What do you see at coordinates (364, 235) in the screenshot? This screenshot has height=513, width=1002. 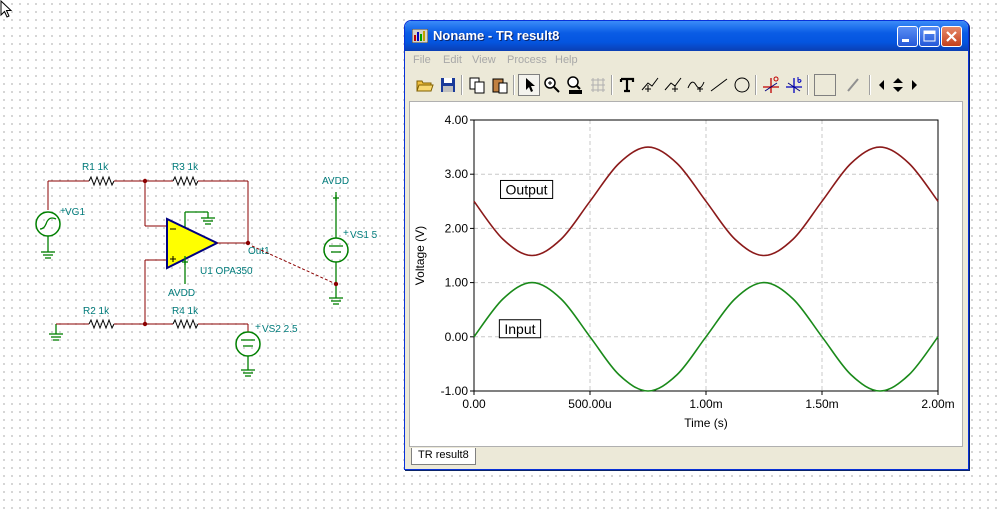 I see `vs1-label: VS1 5` at bounding box center [364, 235].